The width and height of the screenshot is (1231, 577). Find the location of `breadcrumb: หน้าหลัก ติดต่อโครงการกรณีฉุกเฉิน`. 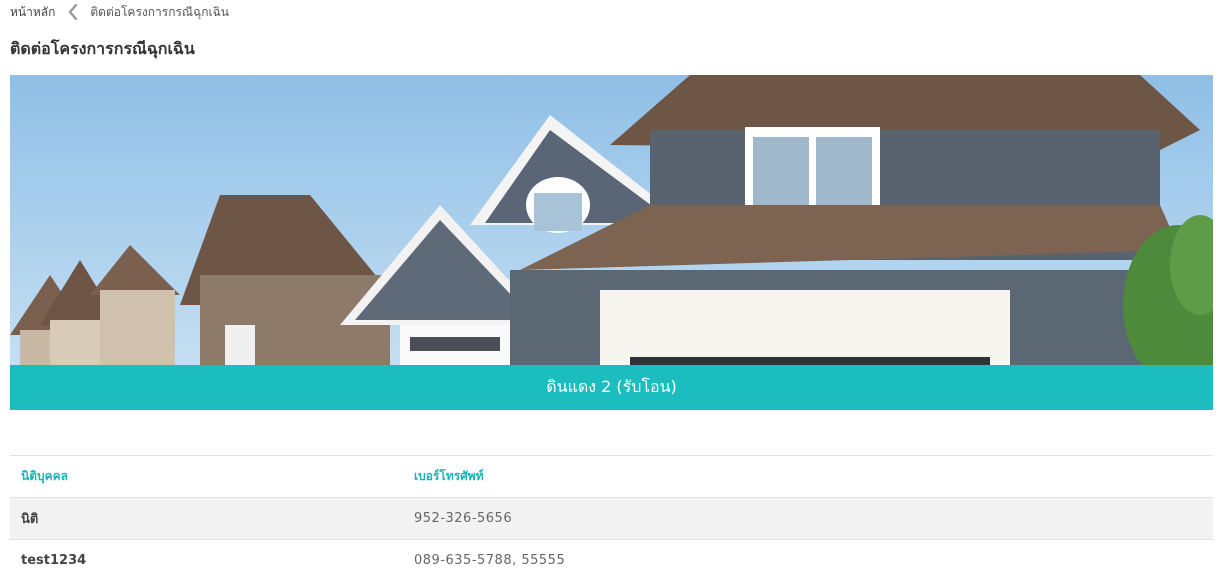

breadcrumb: หน้าหลัก ติดต่อโครงการกรณีฉุกเฉิน is located at coordinates (119, 12).